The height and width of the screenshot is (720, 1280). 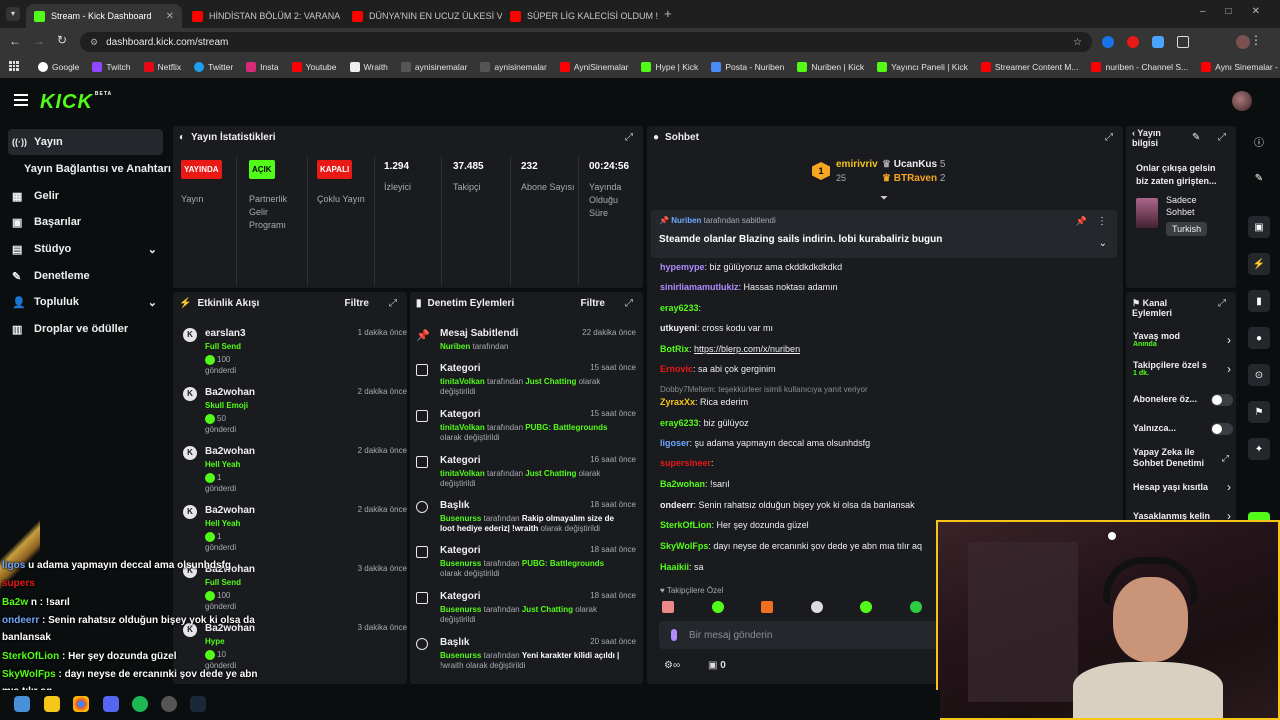 I want to click on chat-username: hypemype, so click(x=682, y=267).